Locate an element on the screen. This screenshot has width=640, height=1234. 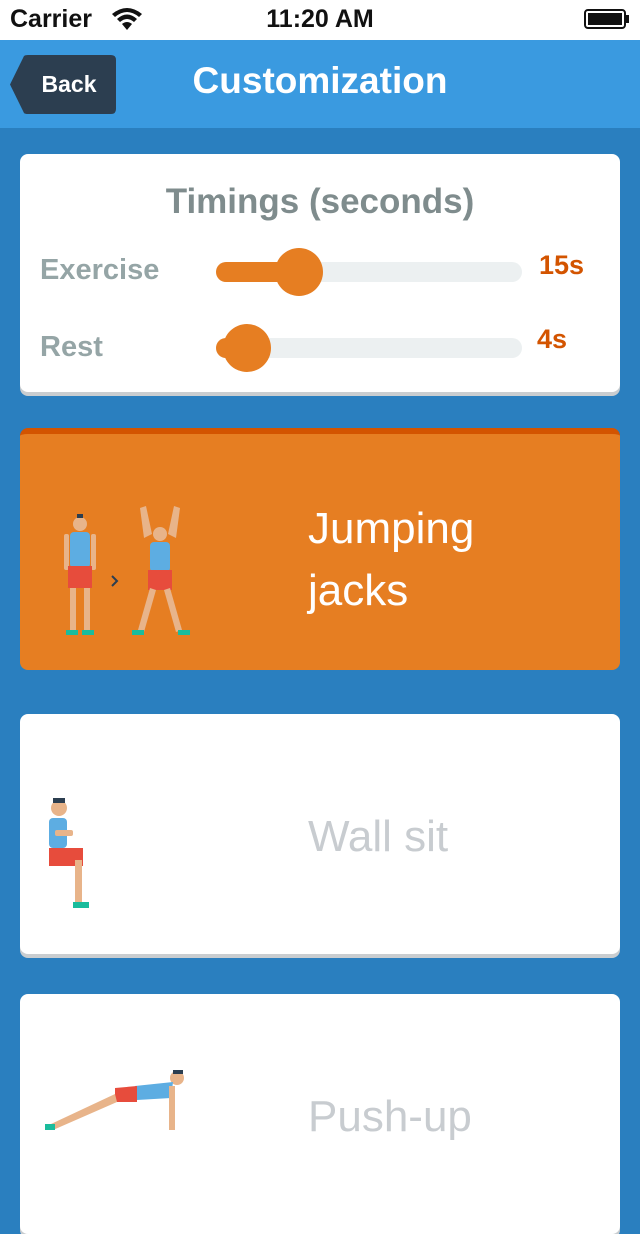
push-up-illustration is located at coordinates (114, 1100).